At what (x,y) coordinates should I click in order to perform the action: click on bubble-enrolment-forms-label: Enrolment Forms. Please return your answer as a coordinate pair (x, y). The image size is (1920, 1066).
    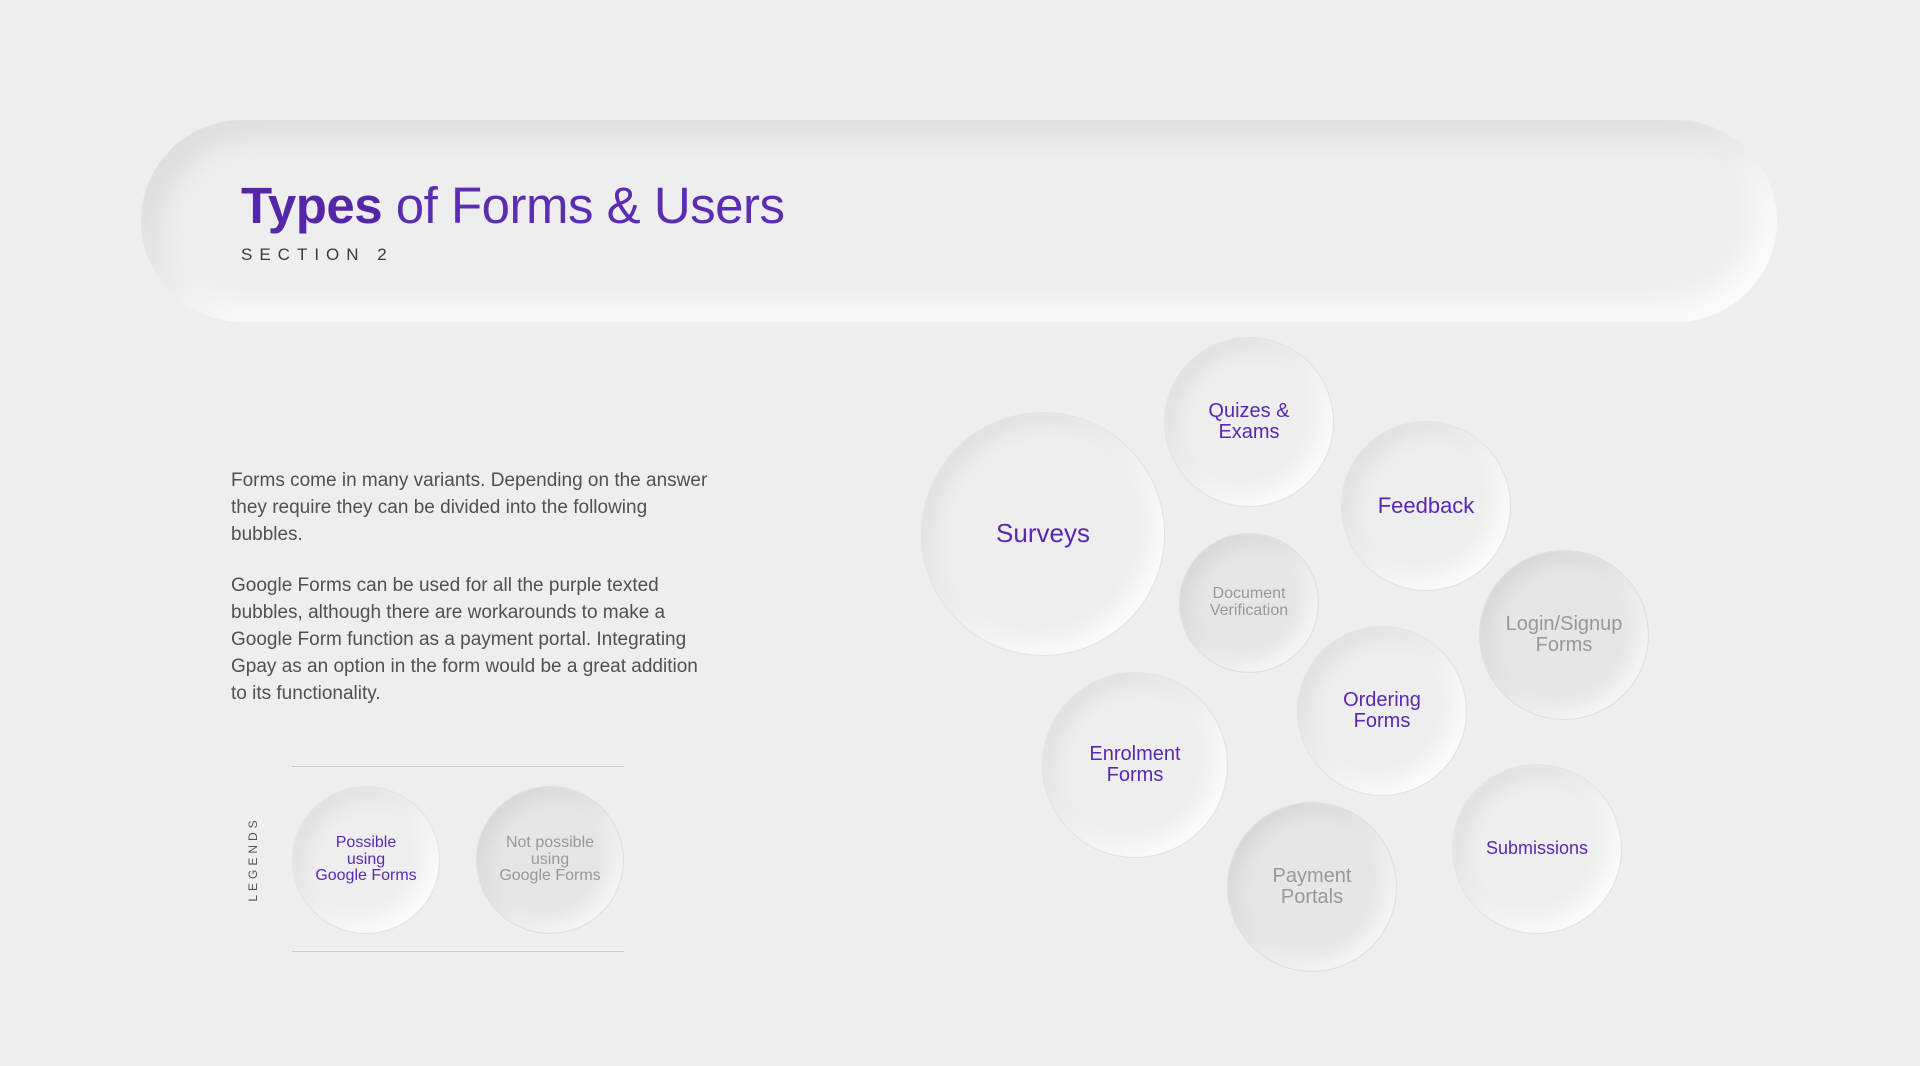
    Looking at the image, I should click on (1135, 764).